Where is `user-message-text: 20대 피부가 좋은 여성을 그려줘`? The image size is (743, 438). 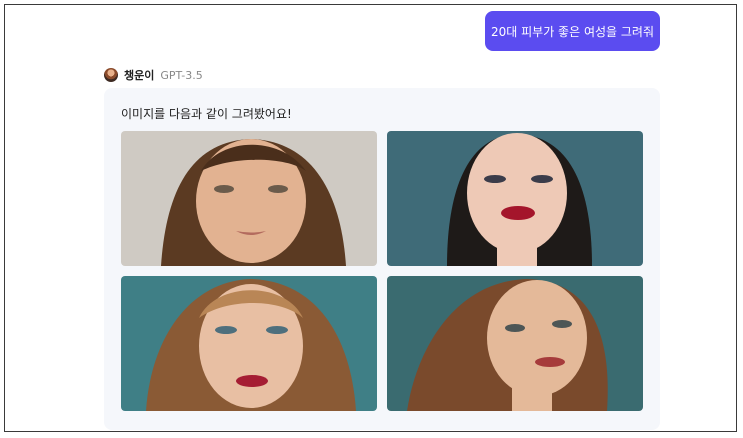 user-message-text: 20대 피부가 좋은 여성을 그려줘 is located at coordinates (572, 31).